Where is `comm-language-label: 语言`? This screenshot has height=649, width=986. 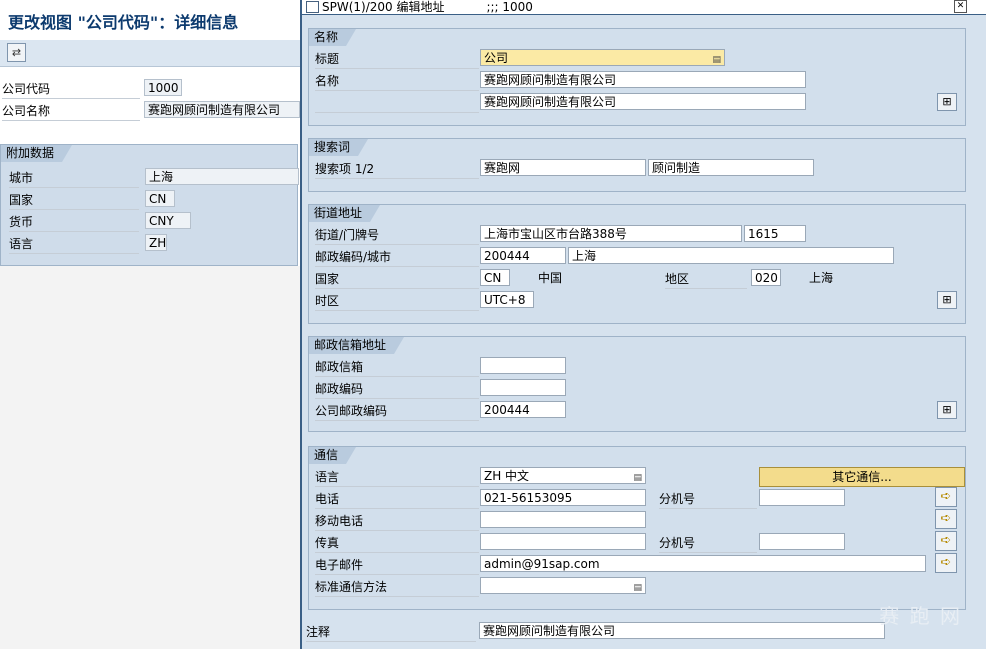
comm-language-label: 语言 is located at coordinates (397, 477).